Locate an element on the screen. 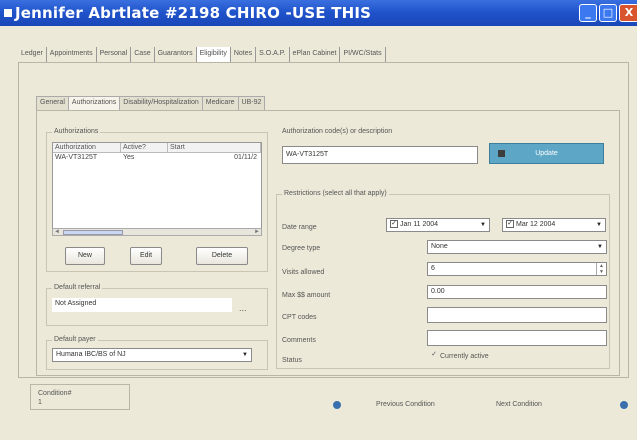 The height and width of the screenshot is (440, 637). tab-eplan-cabinet: ePlan Cabinet is located at coordinates (315, 54).